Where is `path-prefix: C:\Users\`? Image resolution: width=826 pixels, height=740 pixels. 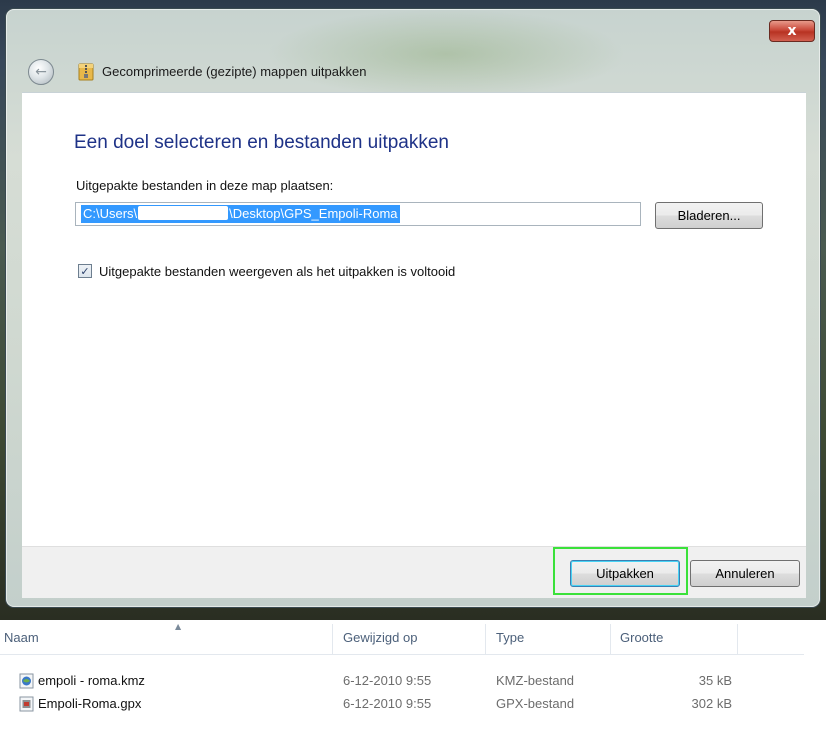 path-prefix: C:\Users\ is located at coordinates (110, 213).